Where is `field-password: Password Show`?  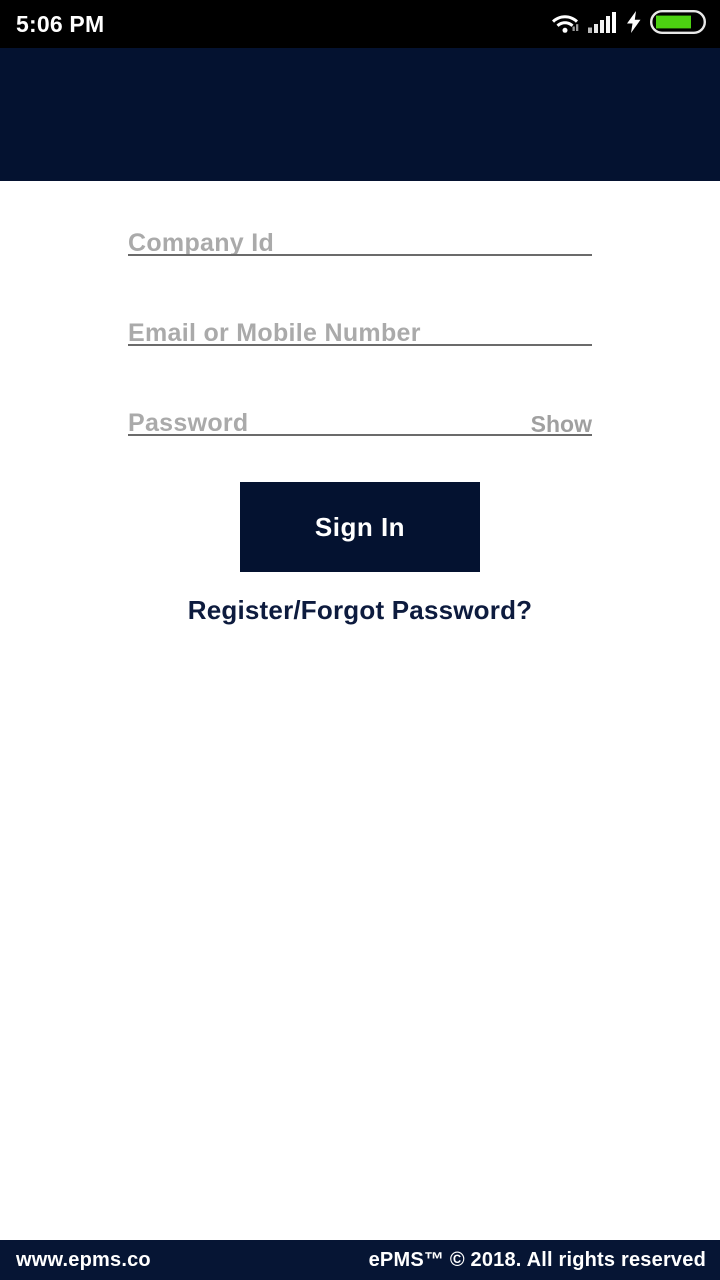
field-password: Password Show is located at coordinates (360, 436).